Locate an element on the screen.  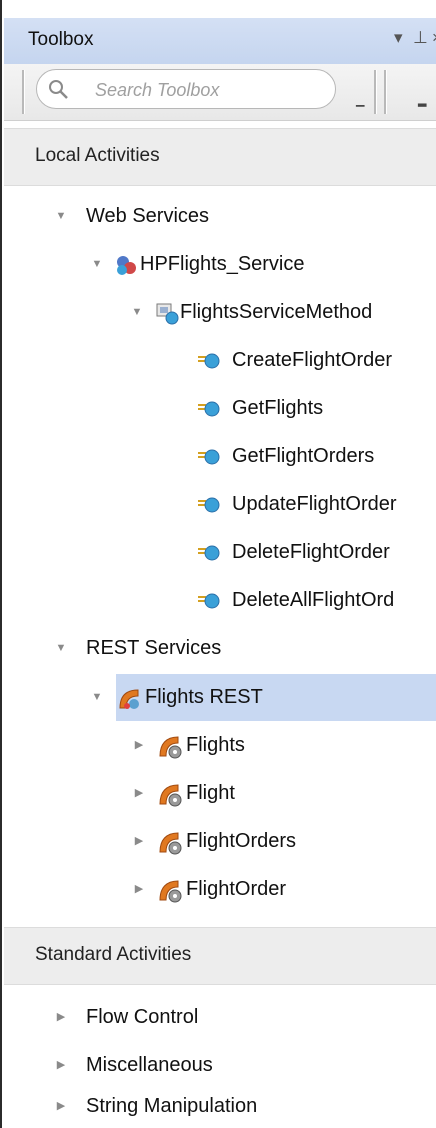
close-icon: × is located at coordinates (434, 38).